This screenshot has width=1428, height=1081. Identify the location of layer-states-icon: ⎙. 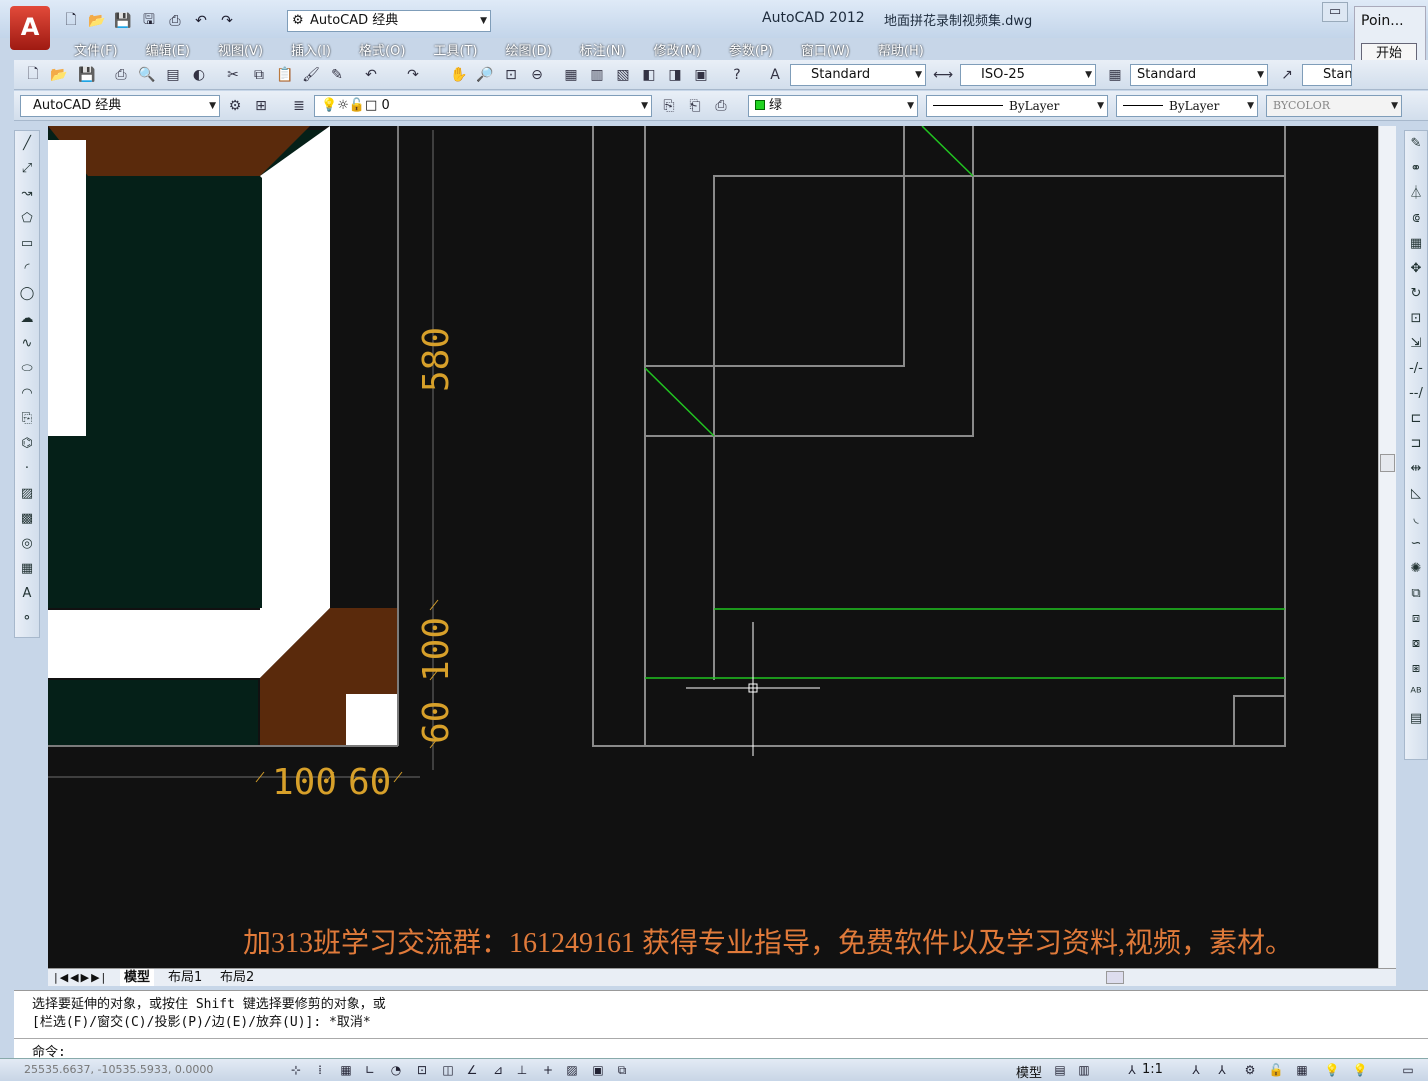
(721, 106).